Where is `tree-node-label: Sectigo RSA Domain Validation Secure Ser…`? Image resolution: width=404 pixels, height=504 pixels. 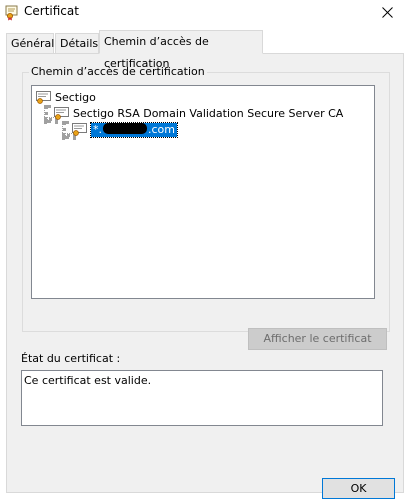 tree-node-label: Sectigo RSA Domain Validation Secure Ser… is located at coordinates (208, 113).